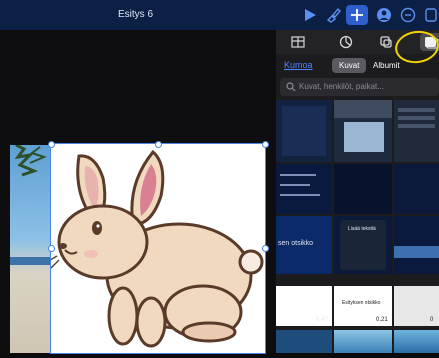 Image resolution: width=439 pixels, height=358 pixels. Describe the element at coordinates (296, 243) in the screenshot. I see `thumbnail-title: sen otsikko` at that location.